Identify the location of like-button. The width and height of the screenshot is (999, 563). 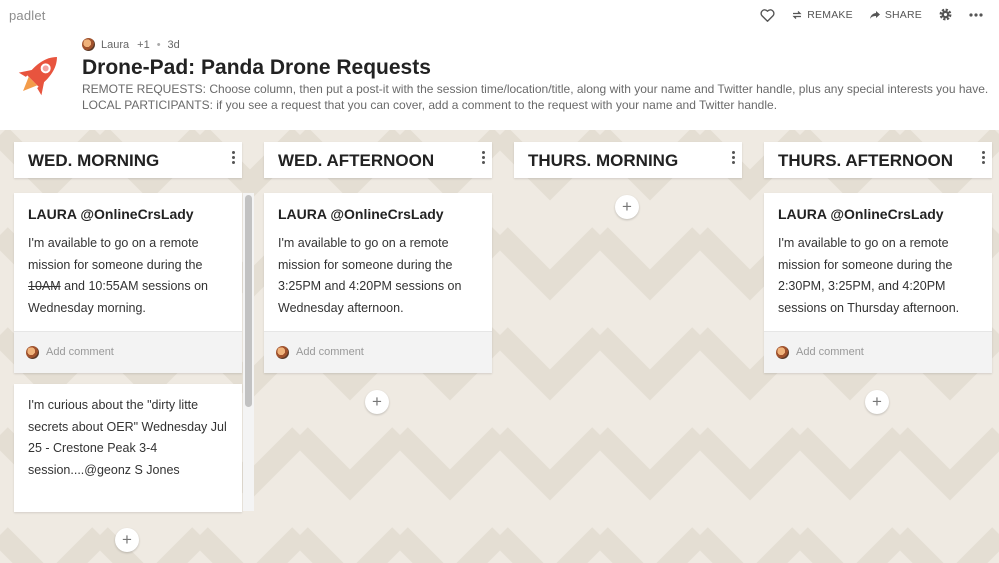
(767, 15).